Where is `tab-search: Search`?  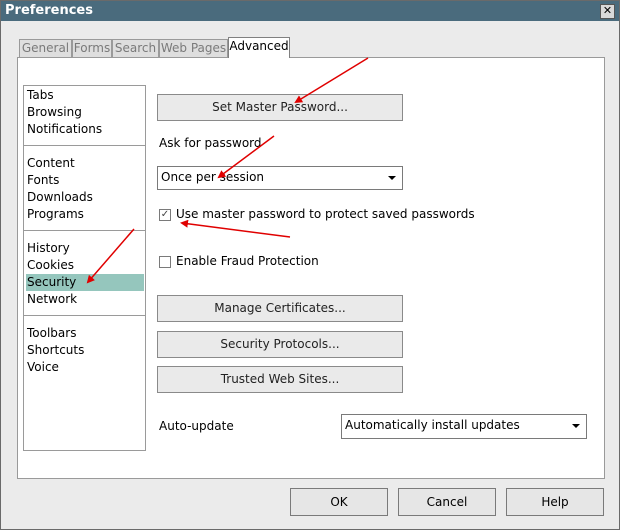
tab-search: Search is located at coordinates (135, 48).